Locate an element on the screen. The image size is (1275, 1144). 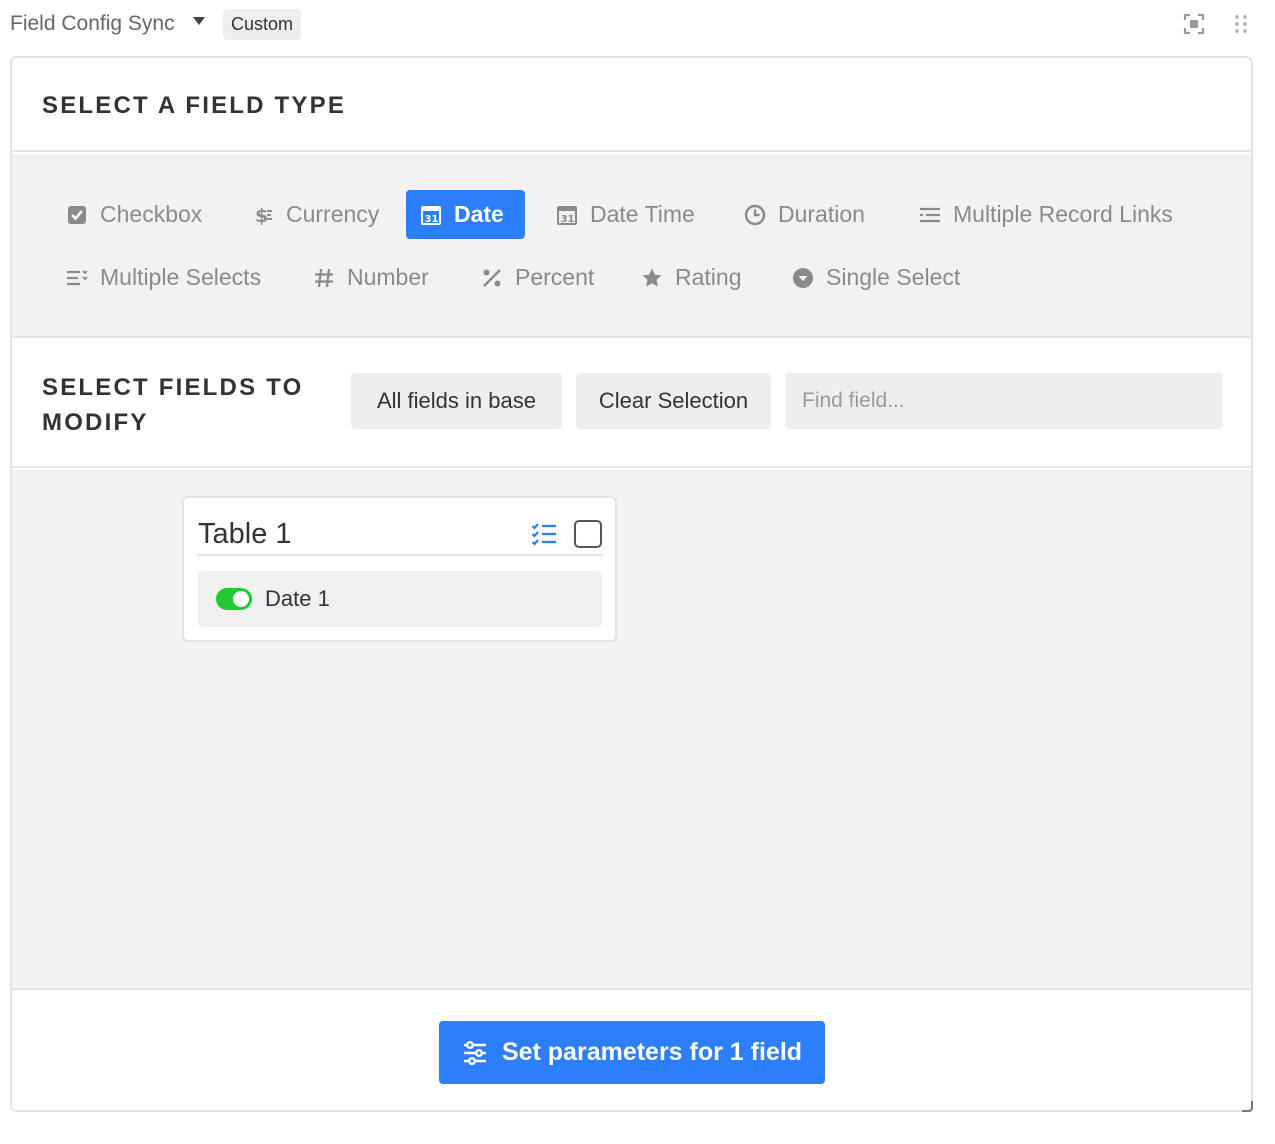
set-parameters-button: Set parameters for 1 field is located at coordinates (632, 1052).